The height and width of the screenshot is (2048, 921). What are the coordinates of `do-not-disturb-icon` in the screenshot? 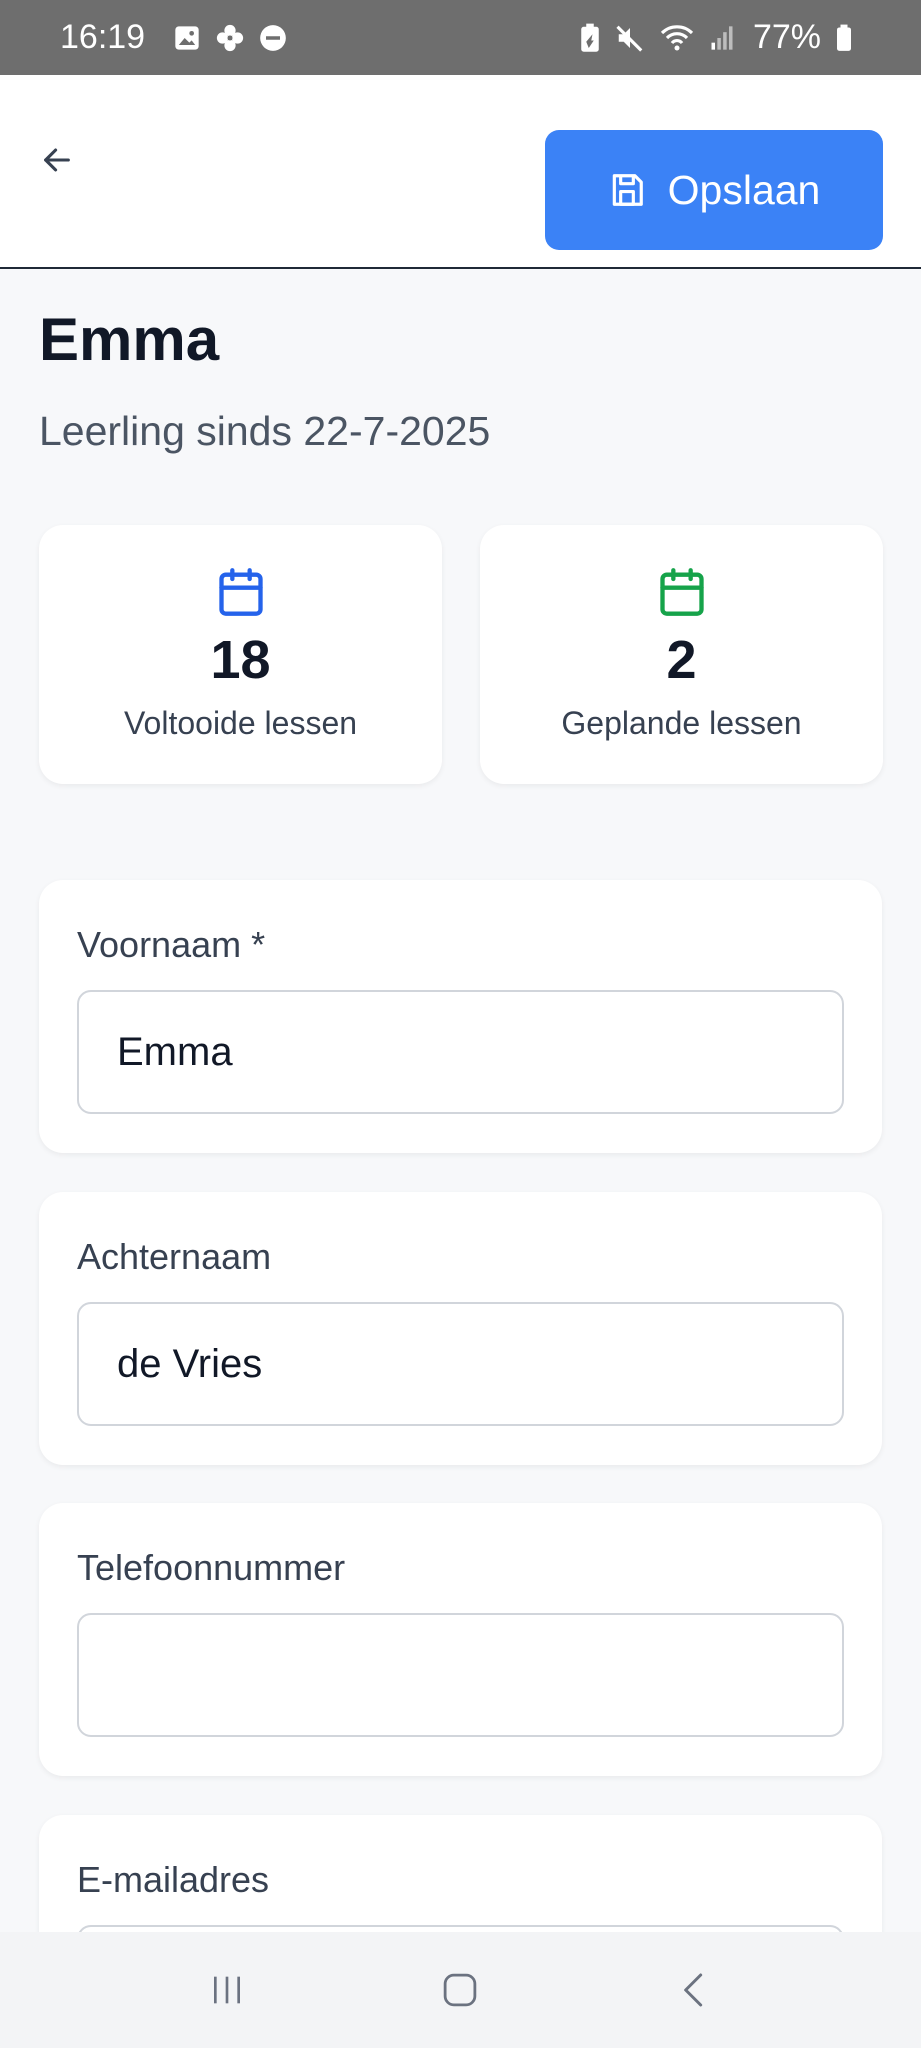 It's located at (273, 38).